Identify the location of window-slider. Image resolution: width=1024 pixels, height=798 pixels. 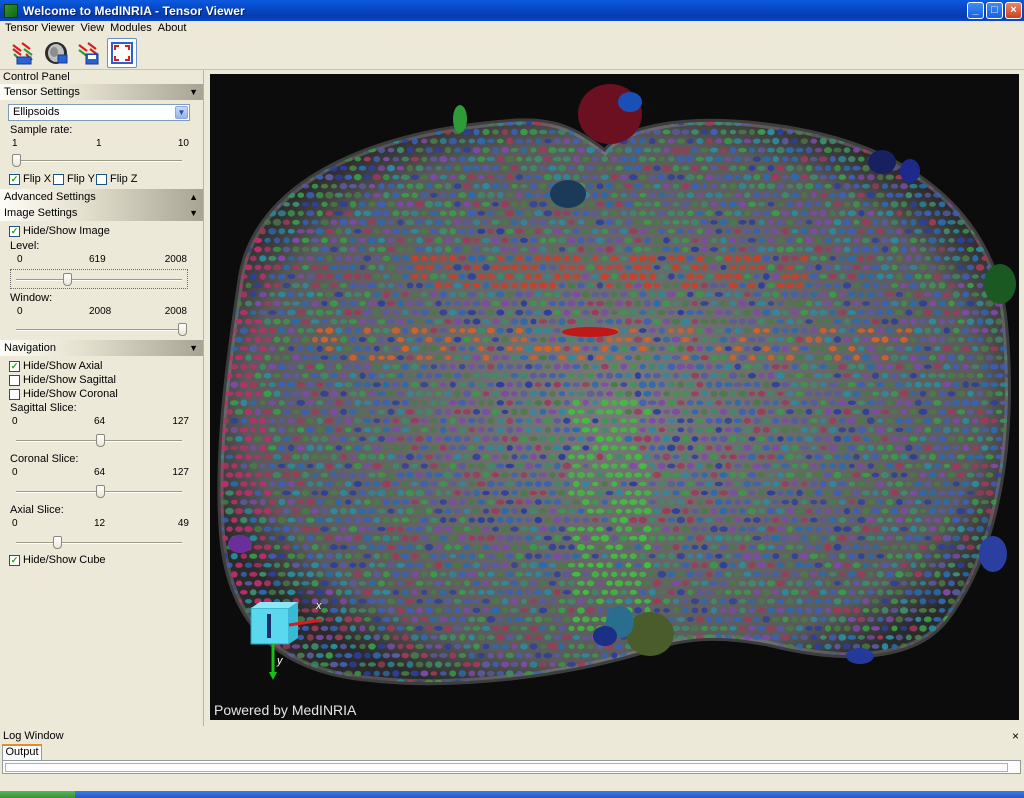
(101, 330).